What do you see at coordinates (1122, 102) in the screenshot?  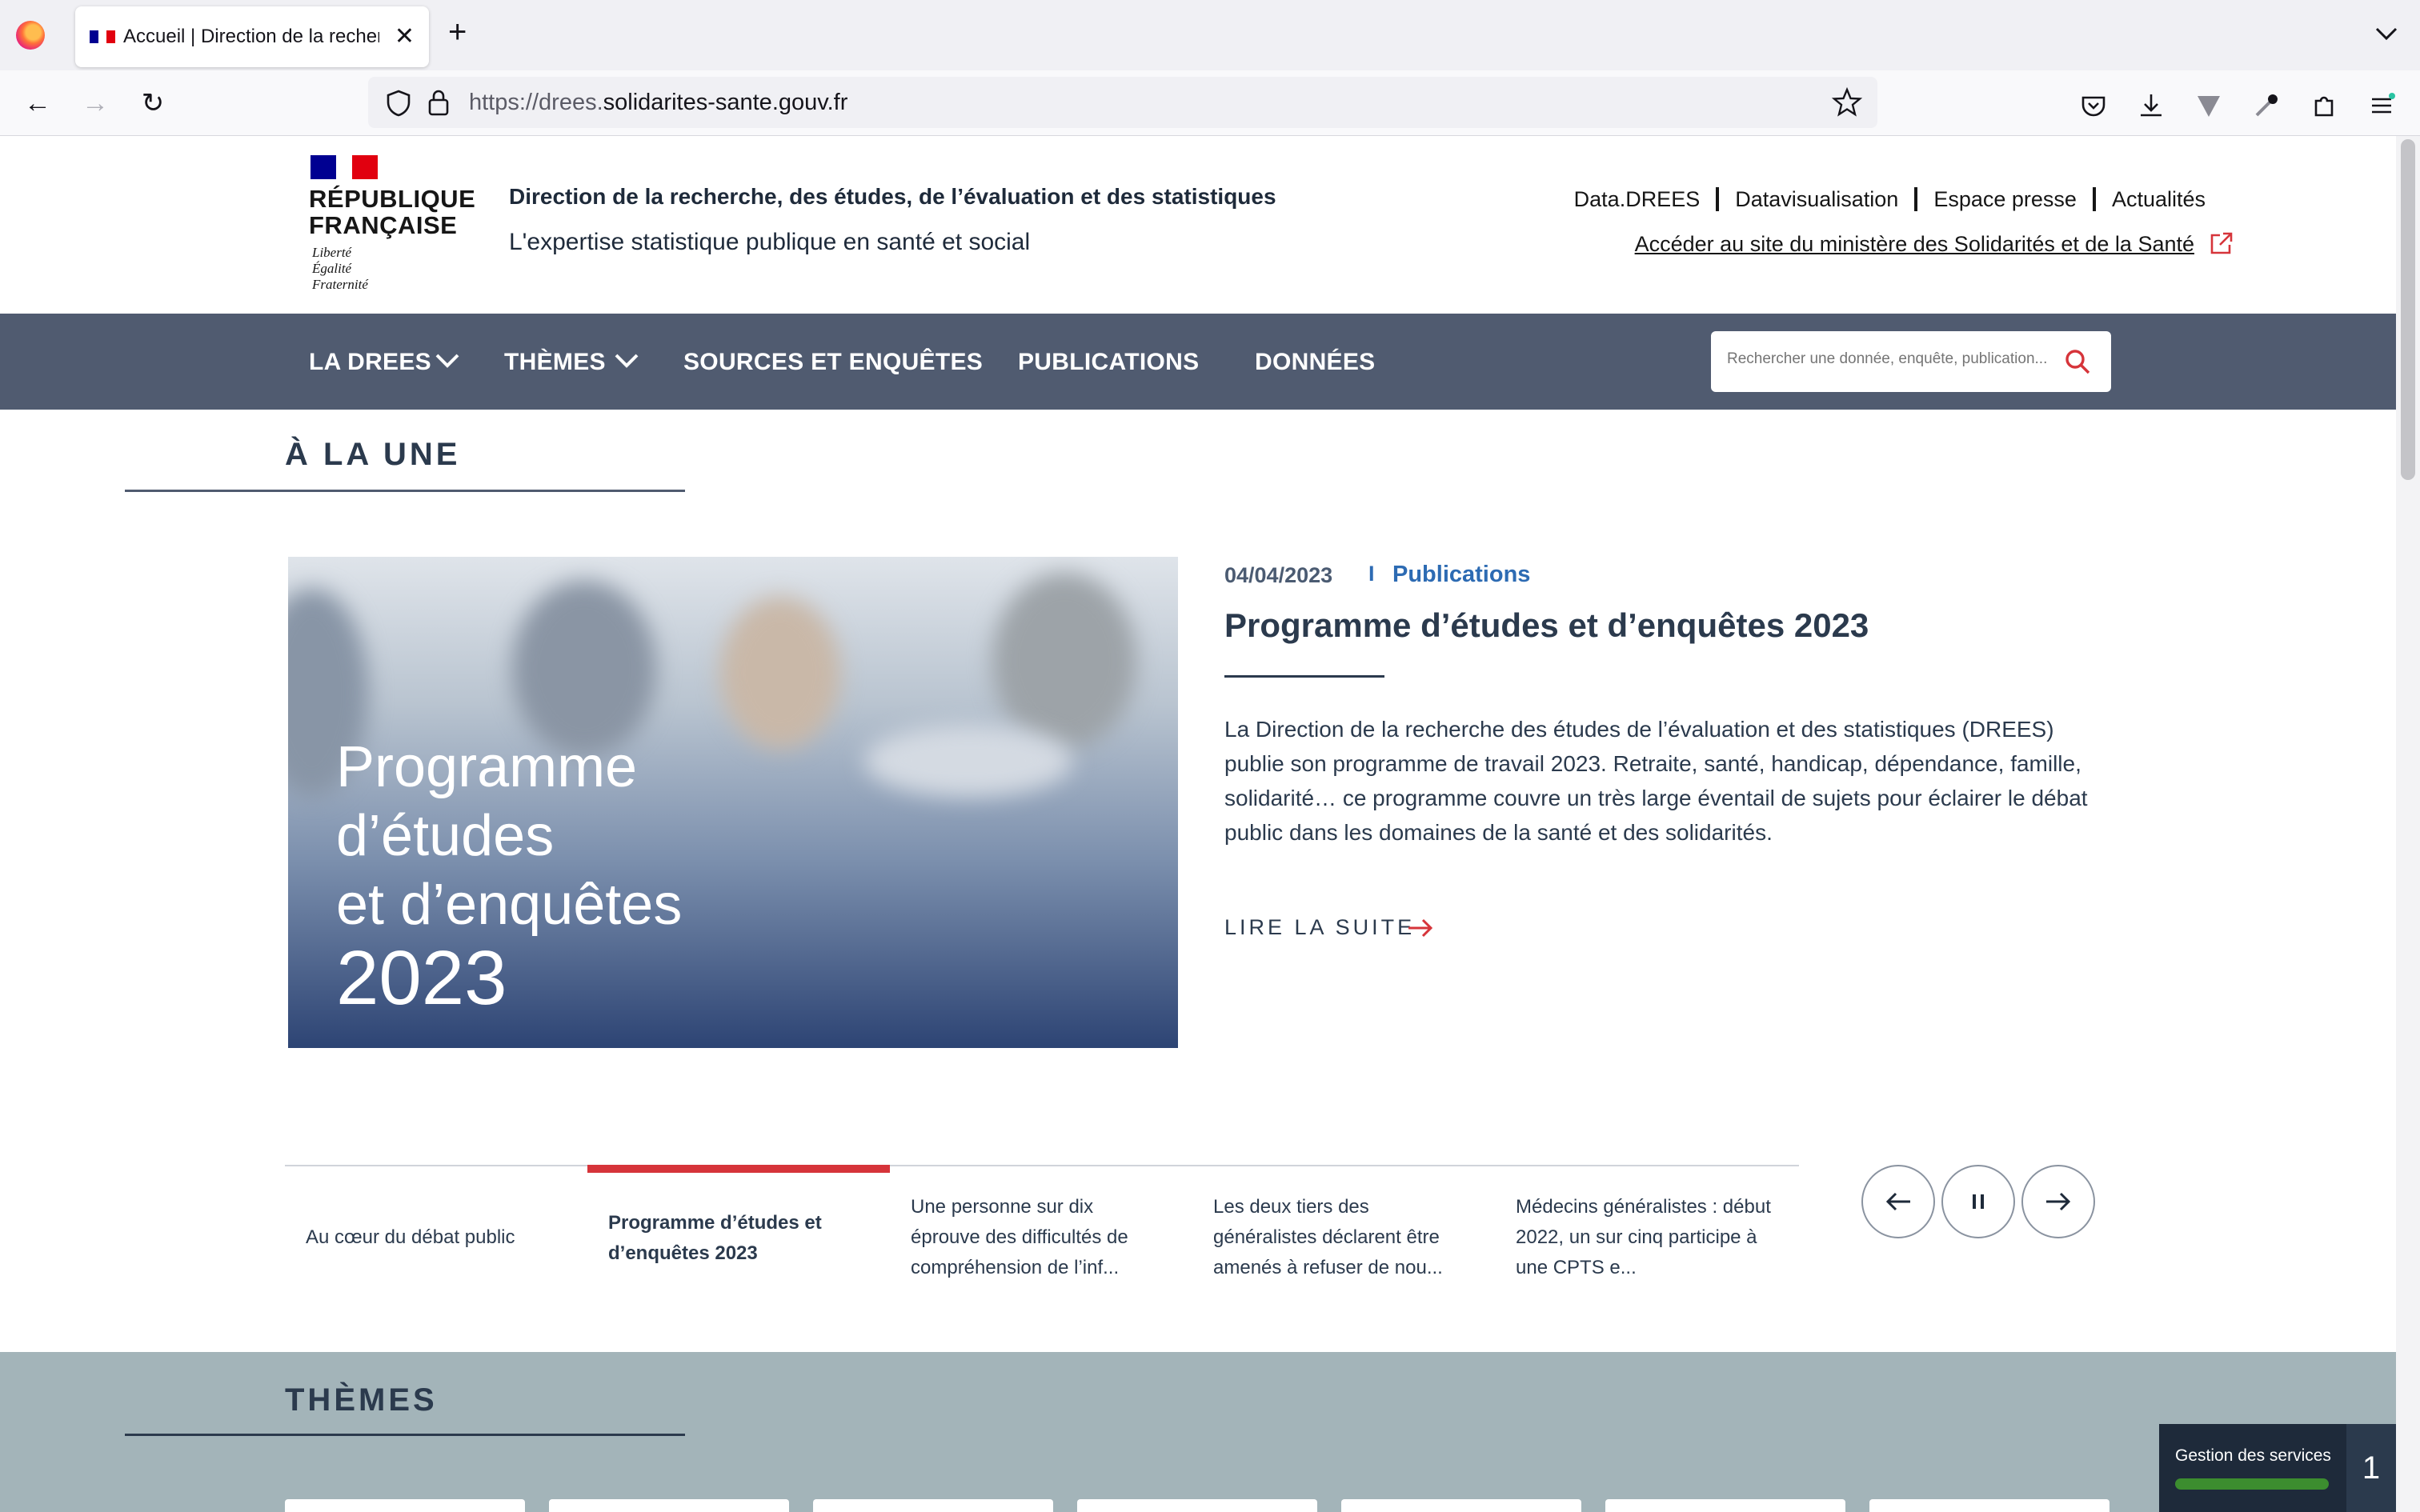 I see `url-bar: https://drees.solidarites-sante.gouv.fr` at bounding box center [1122, 102].